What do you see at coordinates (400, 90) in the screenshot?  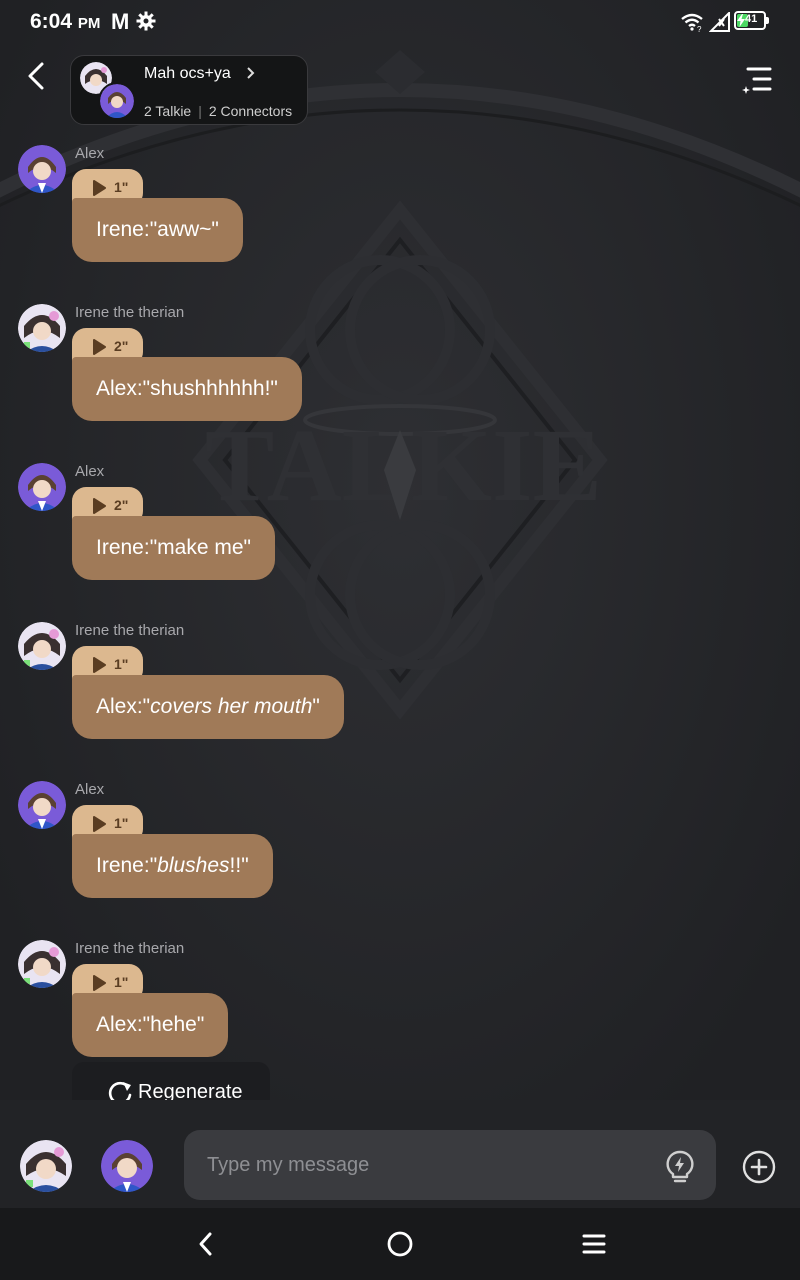 I see `chat-header: Mah ocs+ya 2 Talkie | 2 Connectors` at bounding box center [400, 90].